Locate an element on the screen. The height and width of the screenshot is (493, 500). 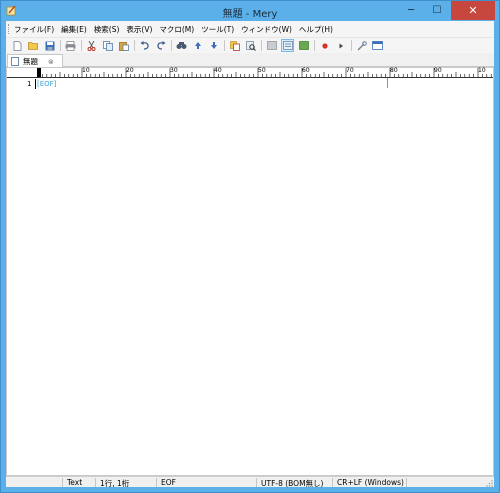
ruler-label: 80 is located at coordinates (394, 70).